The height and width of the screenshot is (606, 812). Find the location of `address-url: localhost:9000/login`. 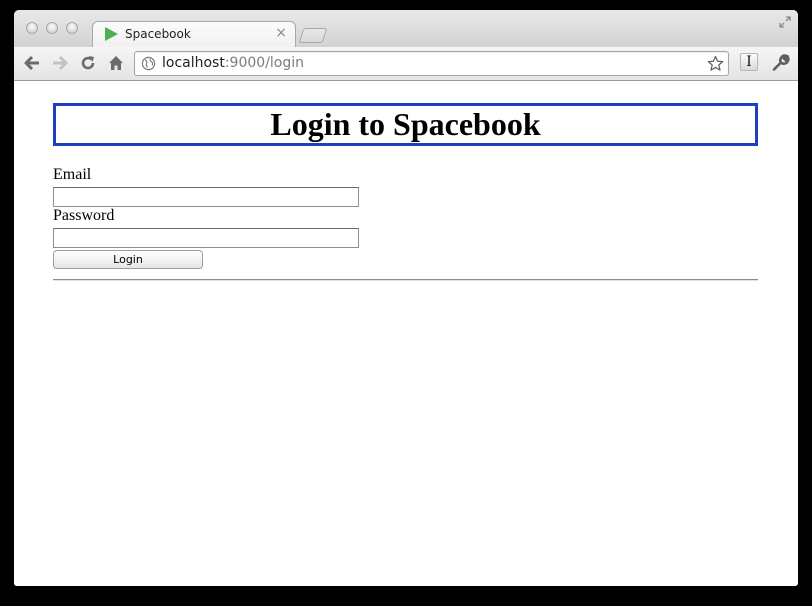

address-url: localhost:9000/login is located at coordinates (233, 63).